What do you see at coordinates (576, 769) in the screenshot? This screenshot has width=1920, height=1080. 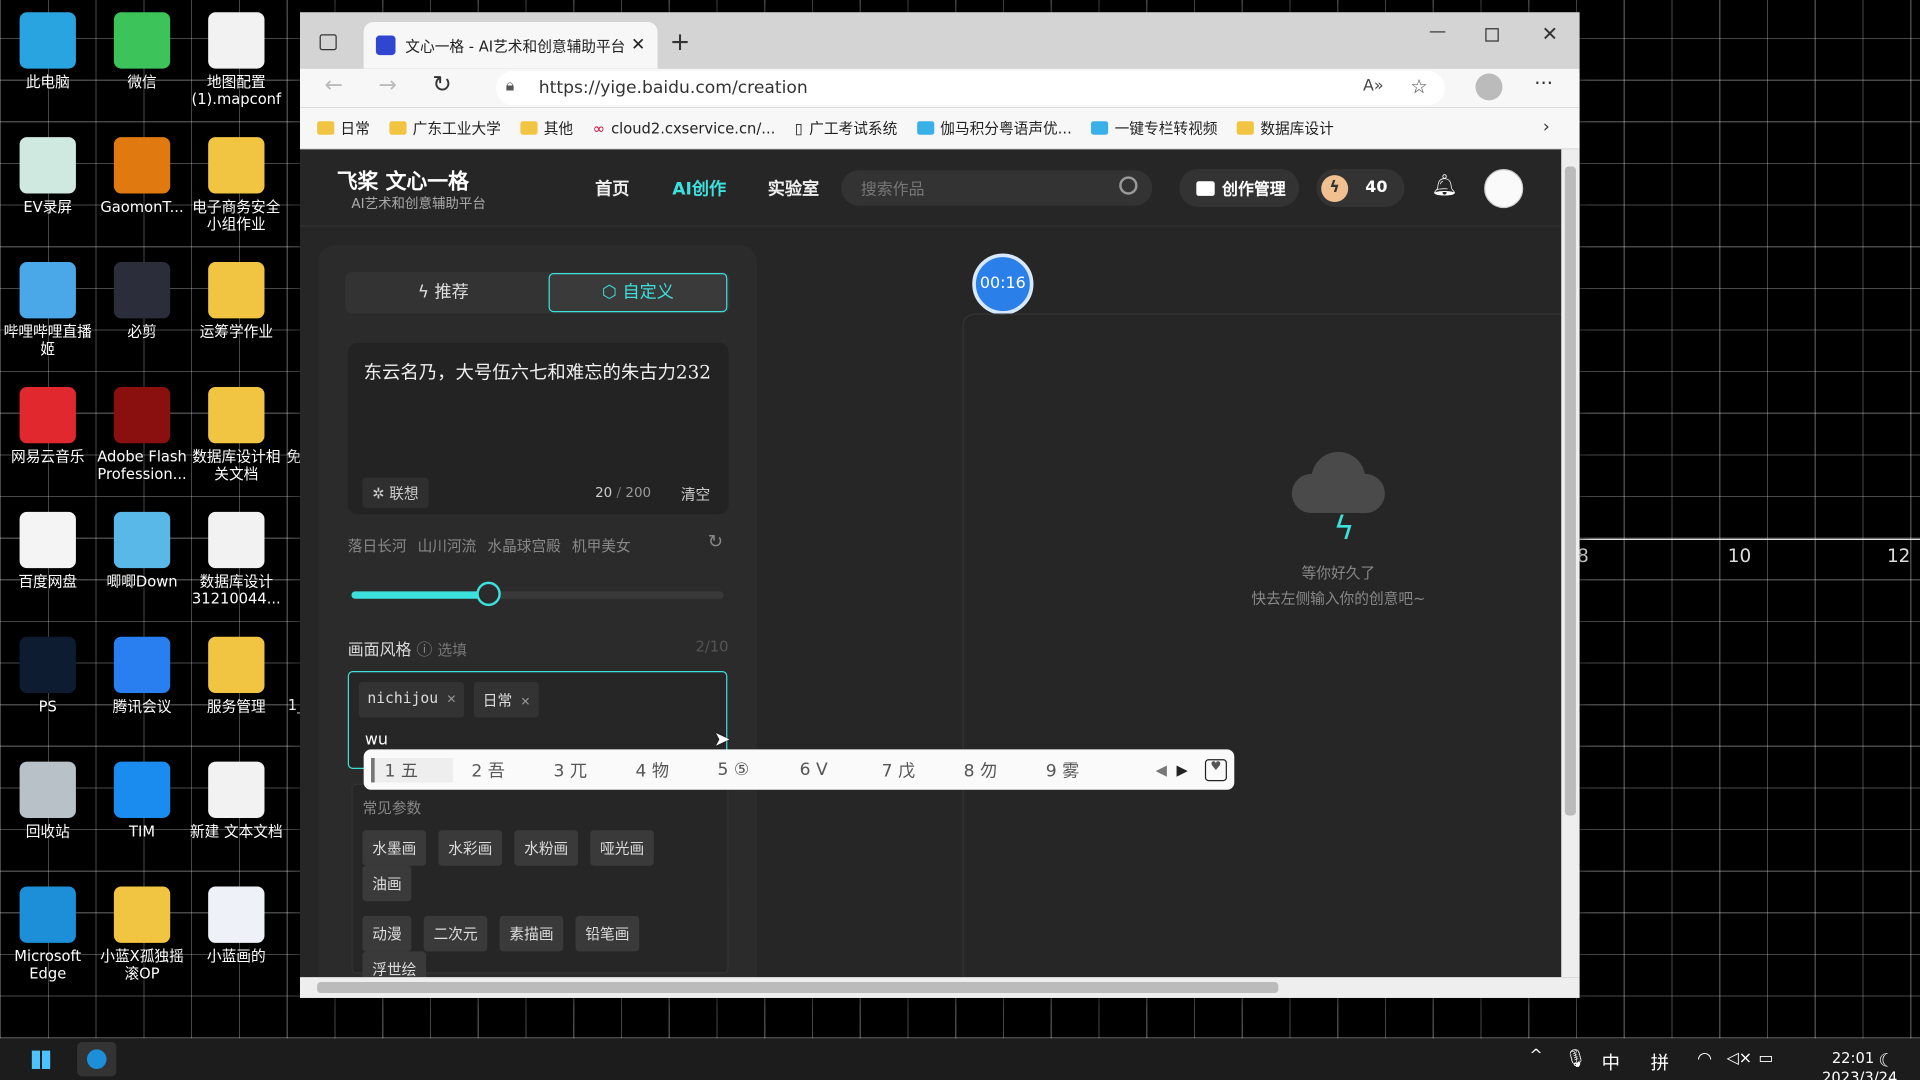 I see `ime-candidate: 3 兀` at bounding box center [576, 769].